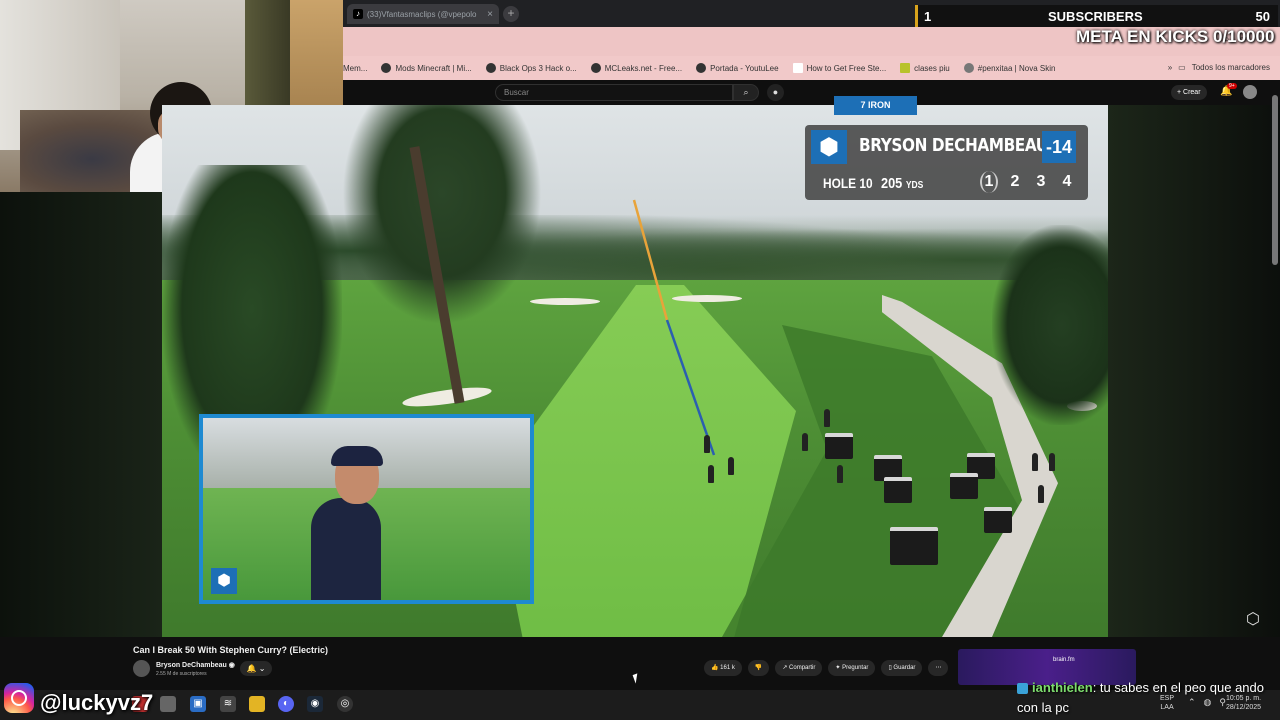 The height and width of the screenshot is (720, 1280). I want to click on yardage-value: 205, so click(892, 183).